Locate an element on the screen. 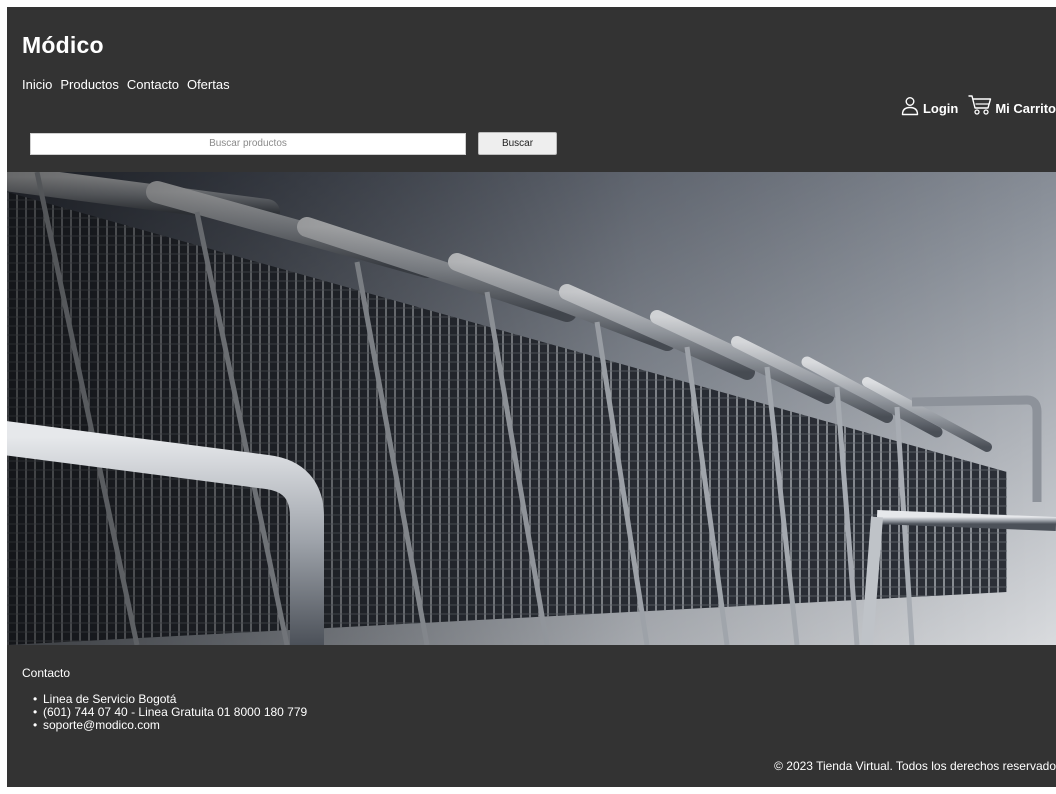  brand-logo-text: Módico is located at coordinates (63, 45).